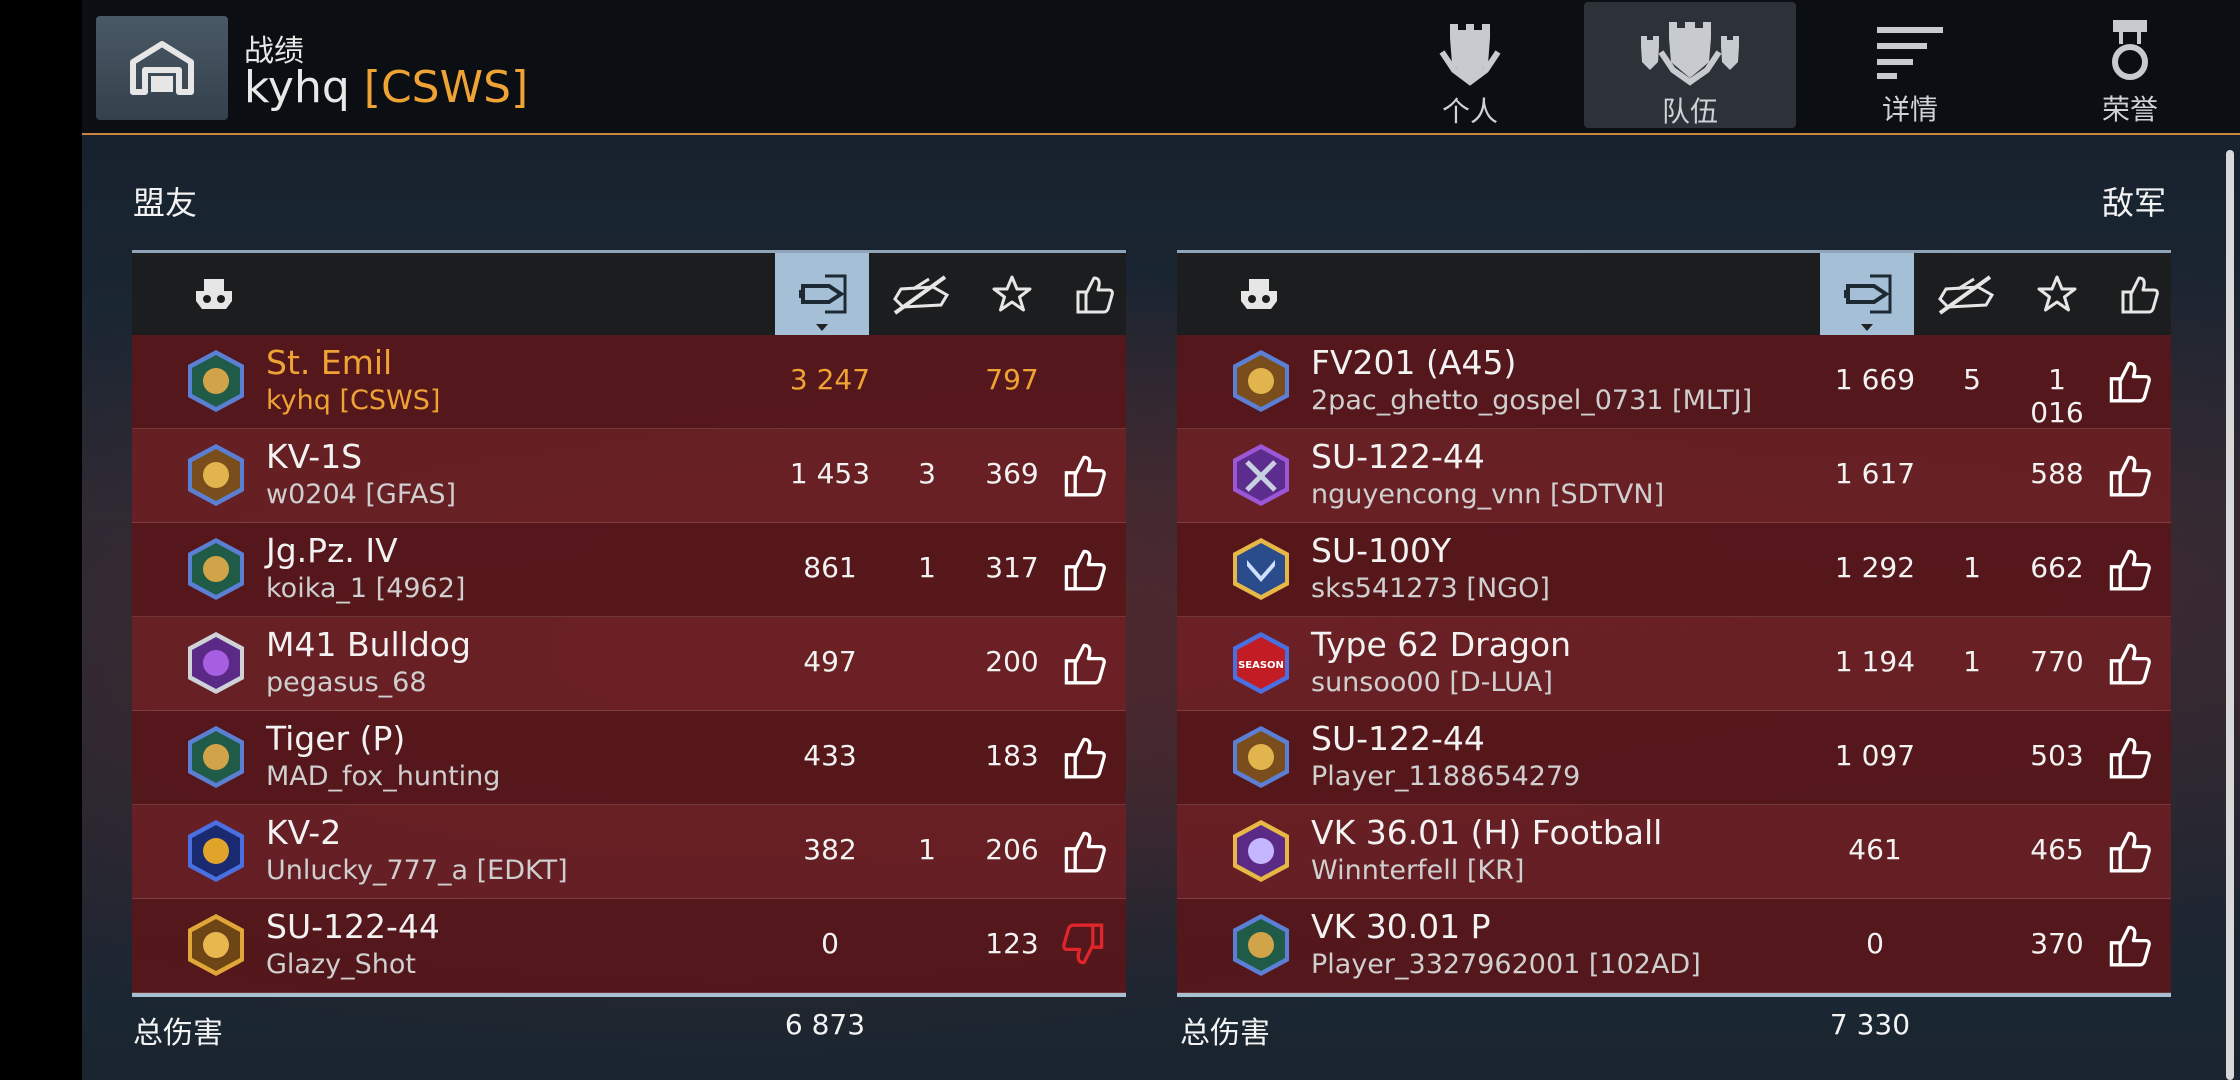 The height and width of the screenshot is (1080, 2240). Describe the element at coordinates (1012, 661) in the screenshot. I see `experience-value: 200` at that location.